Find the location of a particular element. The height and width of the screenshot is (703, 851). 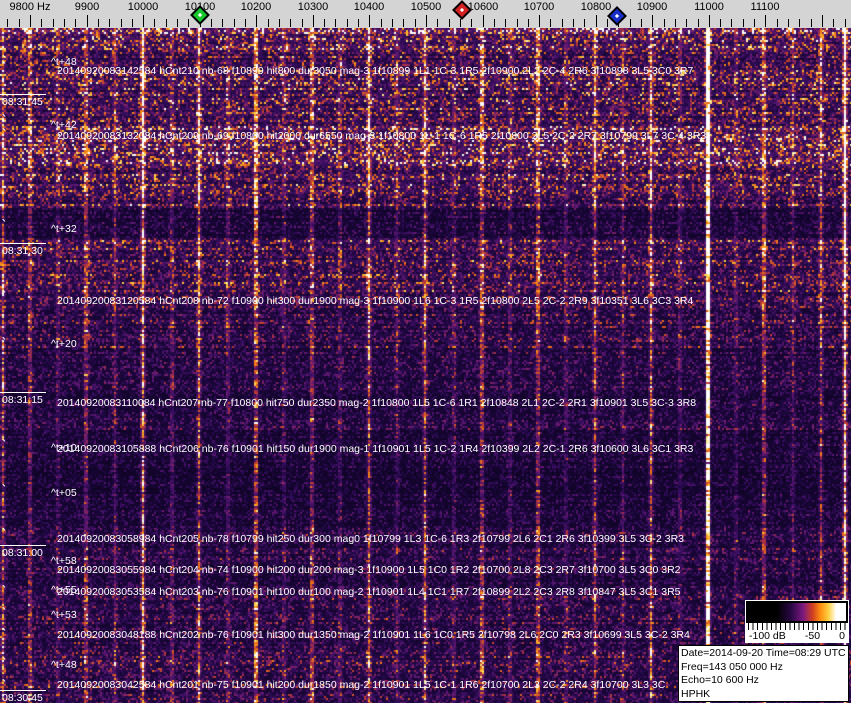

info-echo: Echo=10 600 Hz is located at coordinates (720, 680).